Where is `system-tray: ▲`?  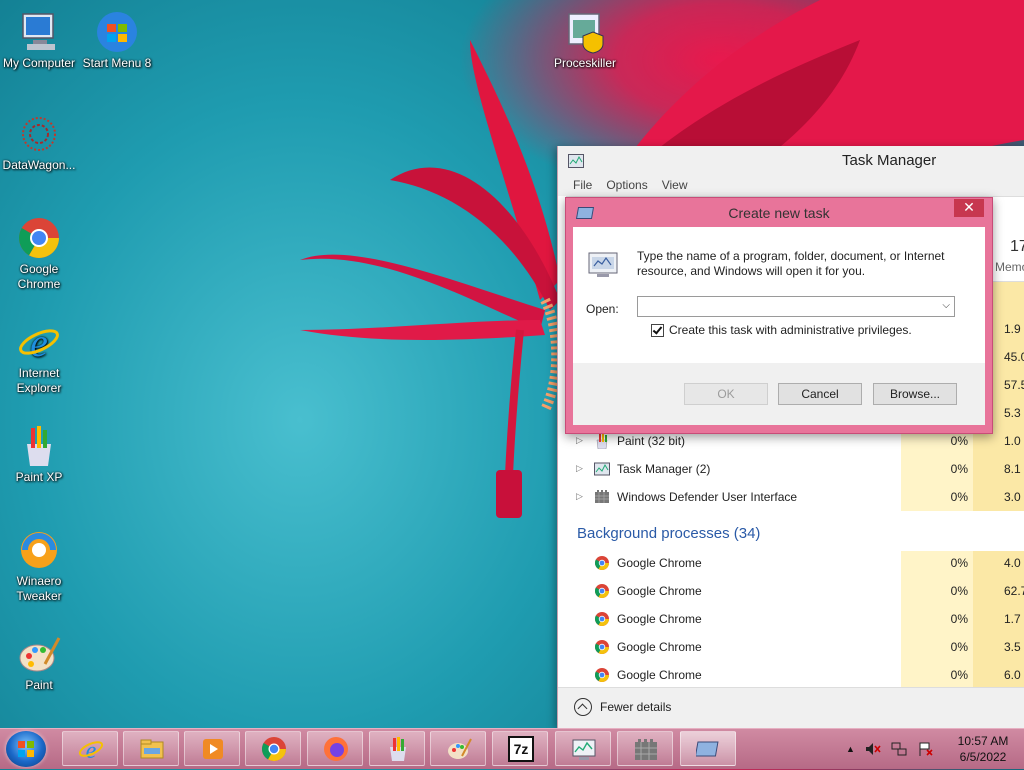
system-tray: ▲ is located at coordinates (889, 749).